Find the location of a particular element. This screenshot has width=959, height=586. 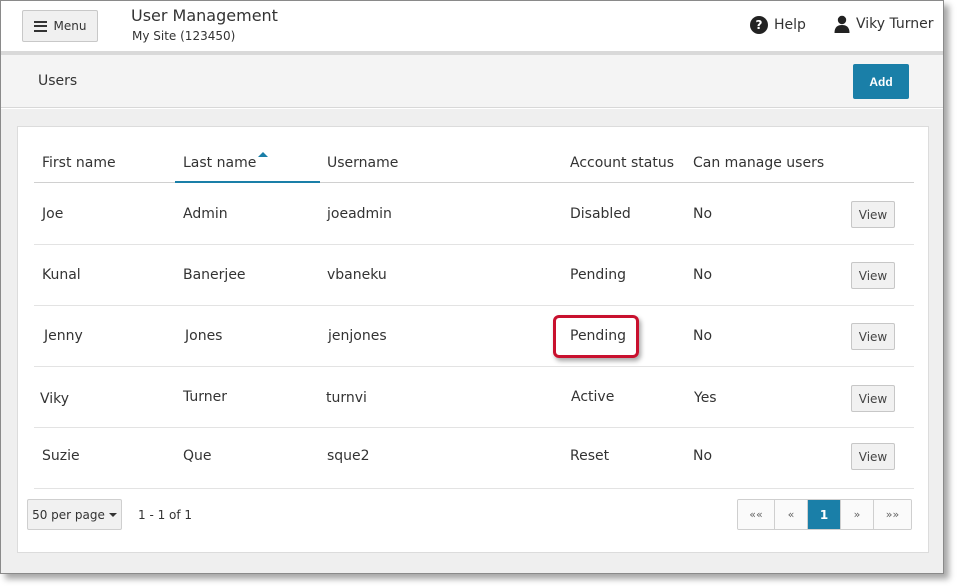

status-highlight-callout is located at coordinates (596, 336).